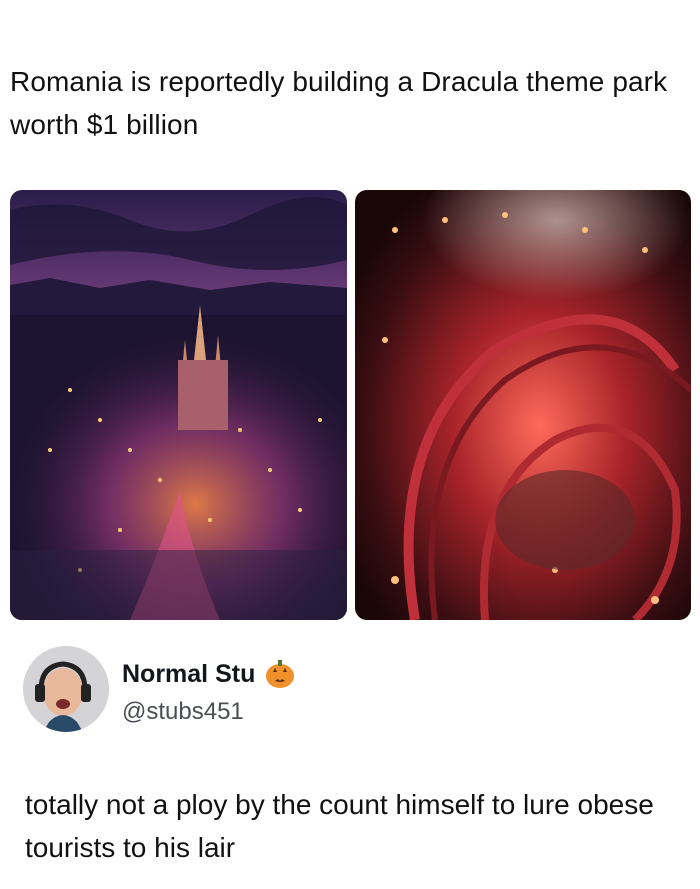  I want to click on jack-o-lantern-icon, so click(280, 674).